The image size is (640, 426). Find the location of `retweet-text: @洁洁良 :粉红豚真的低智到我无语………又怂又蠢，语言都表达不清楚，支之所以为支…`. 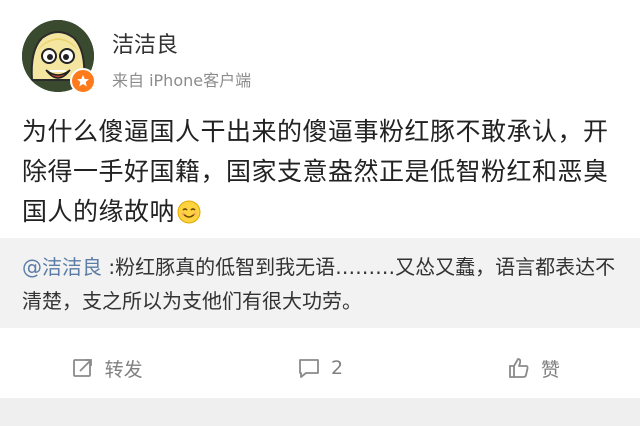

retweet-text: @洁洁良 :粉红豚真的低智到我无语………又怂又蠢，语言都表达不清楚，支之所以为支… is located at coordinates (322, 284).